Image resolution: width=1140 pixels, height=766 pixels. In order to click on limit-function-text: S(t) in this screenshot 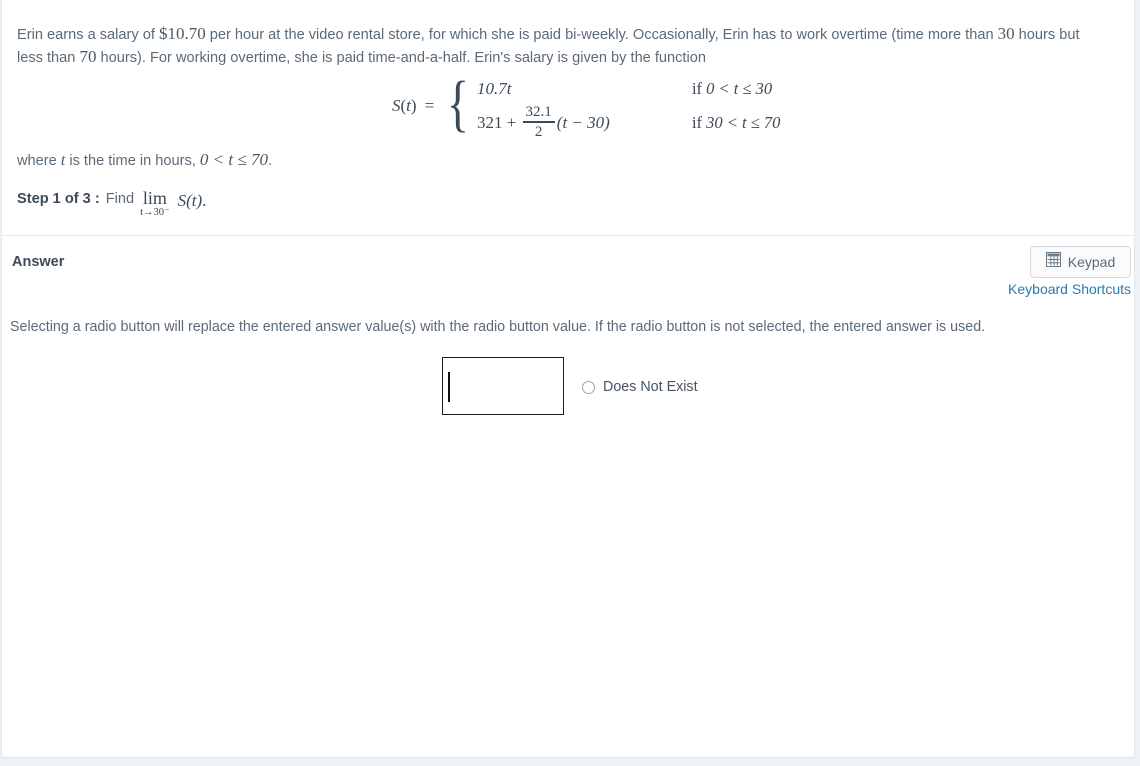, I will do `click(190, 200)`.